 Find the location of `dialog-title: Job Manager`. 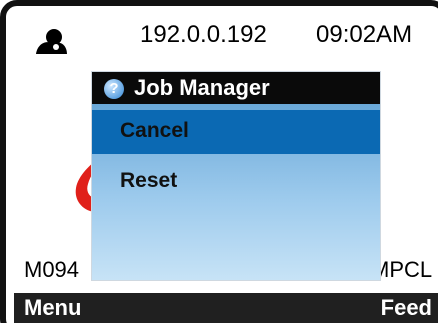

dialog-title: Job Manager is located at coordinates (202, 87).